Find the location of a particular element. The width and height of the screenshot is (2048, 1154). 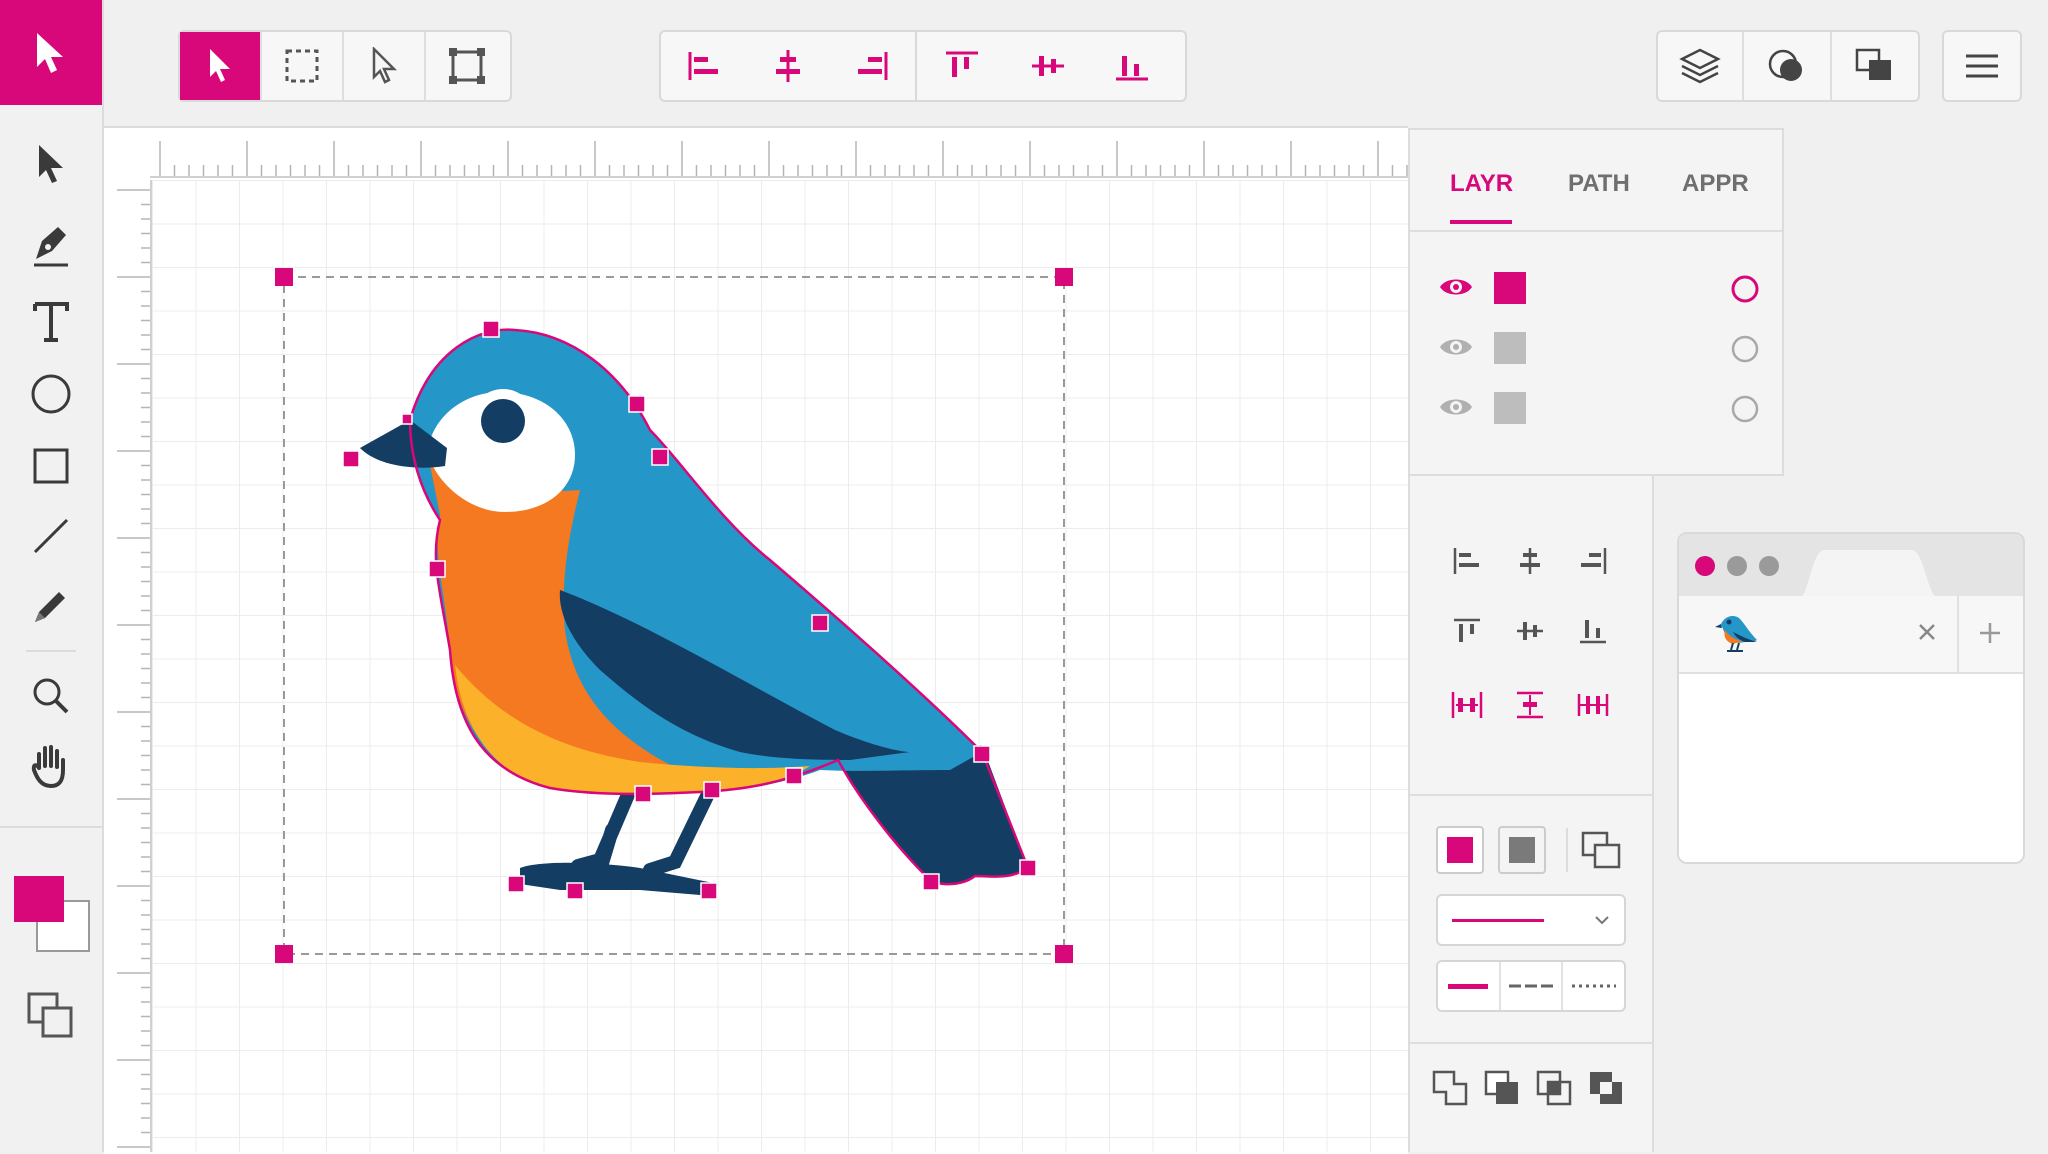

stroke-style-dropdown is located at coordinates (1531, 920).